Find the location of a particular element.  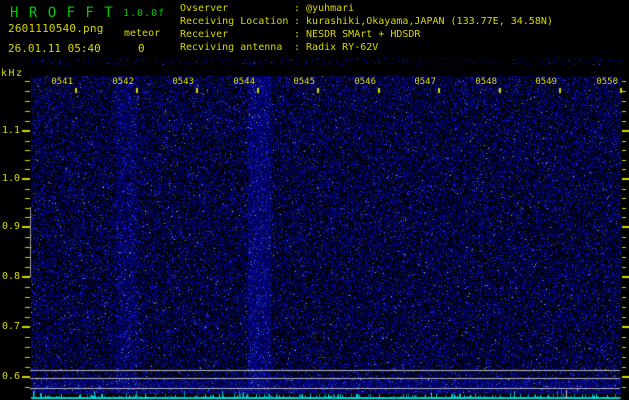

station-info-label: Recviving antenna is located at coordinates (231, 47).